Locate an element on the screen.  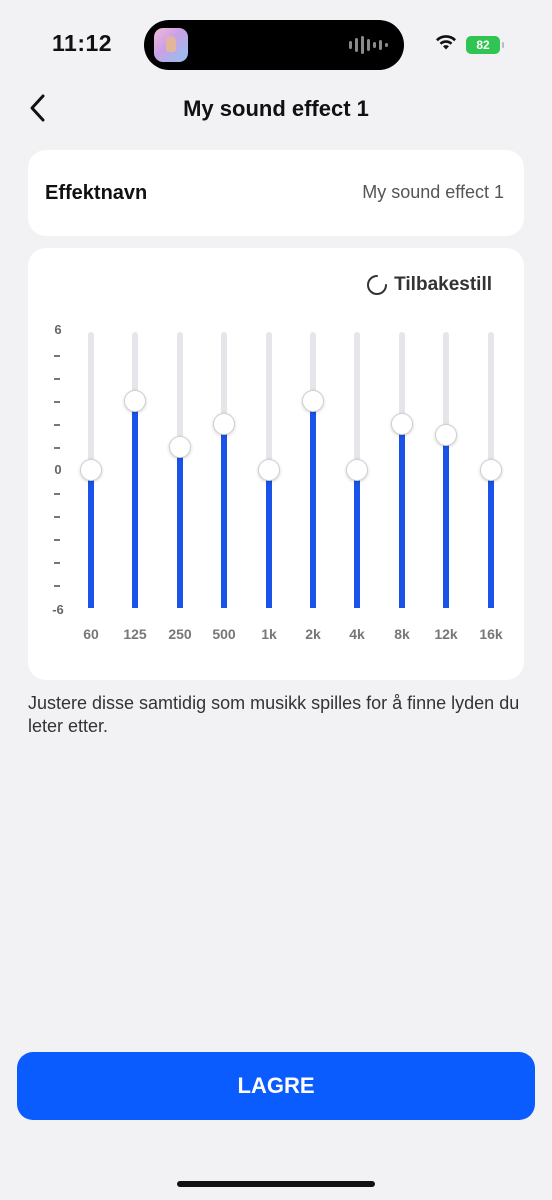
audio-waveform-icon is located at coordinates (368, 45).